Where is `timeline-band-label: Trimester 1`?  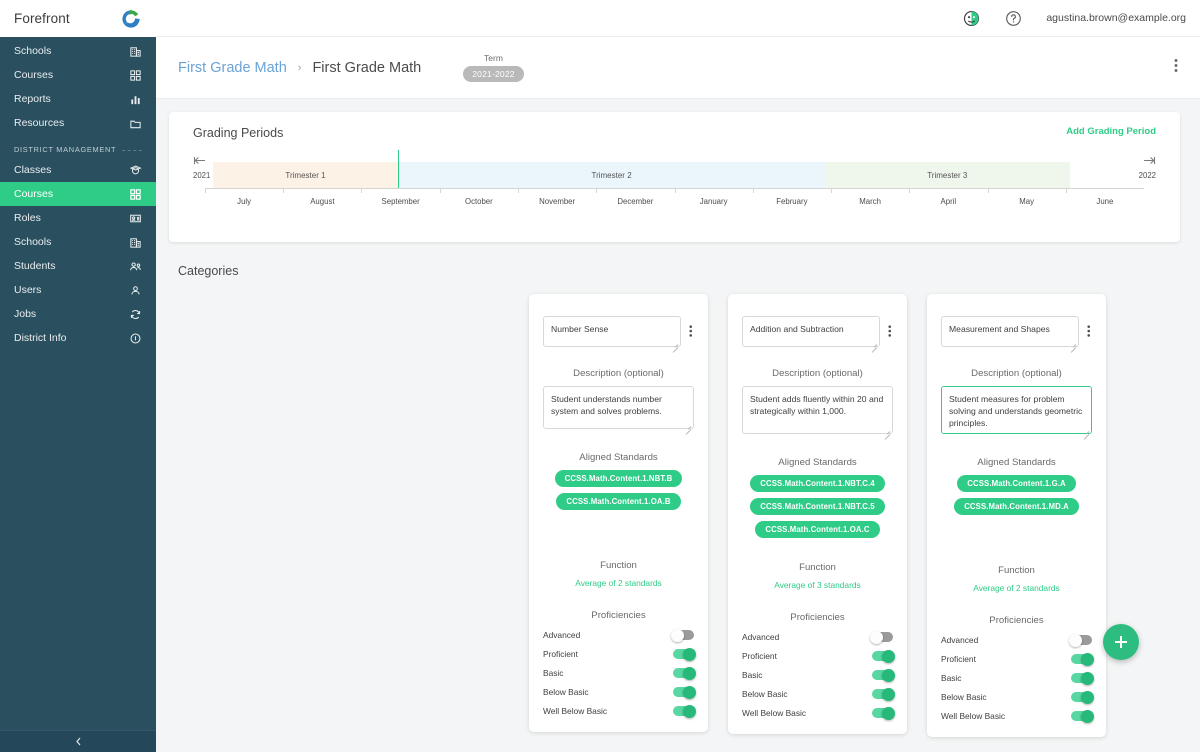 timeline-band-label: Trimester 1 is located at coordinates (305, 175).